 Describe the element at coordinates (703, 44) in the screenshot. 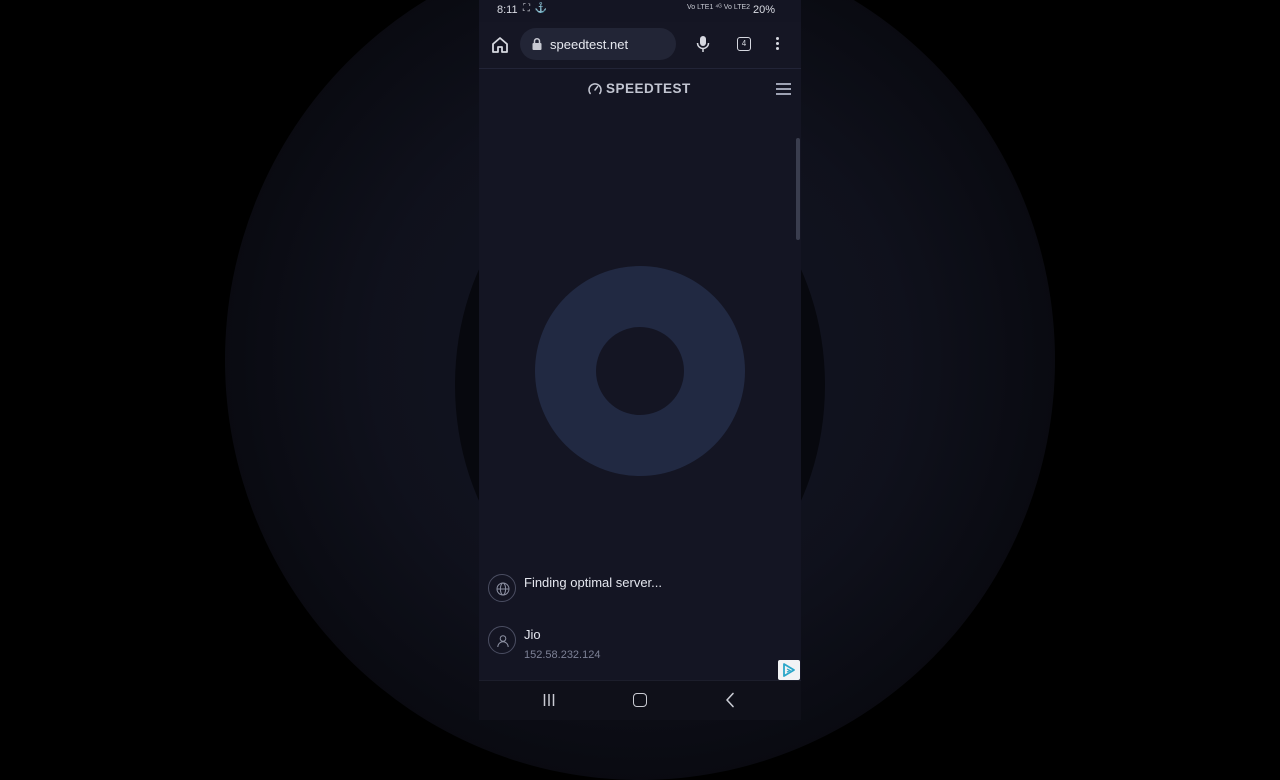

I see `mic-icon` at that location.